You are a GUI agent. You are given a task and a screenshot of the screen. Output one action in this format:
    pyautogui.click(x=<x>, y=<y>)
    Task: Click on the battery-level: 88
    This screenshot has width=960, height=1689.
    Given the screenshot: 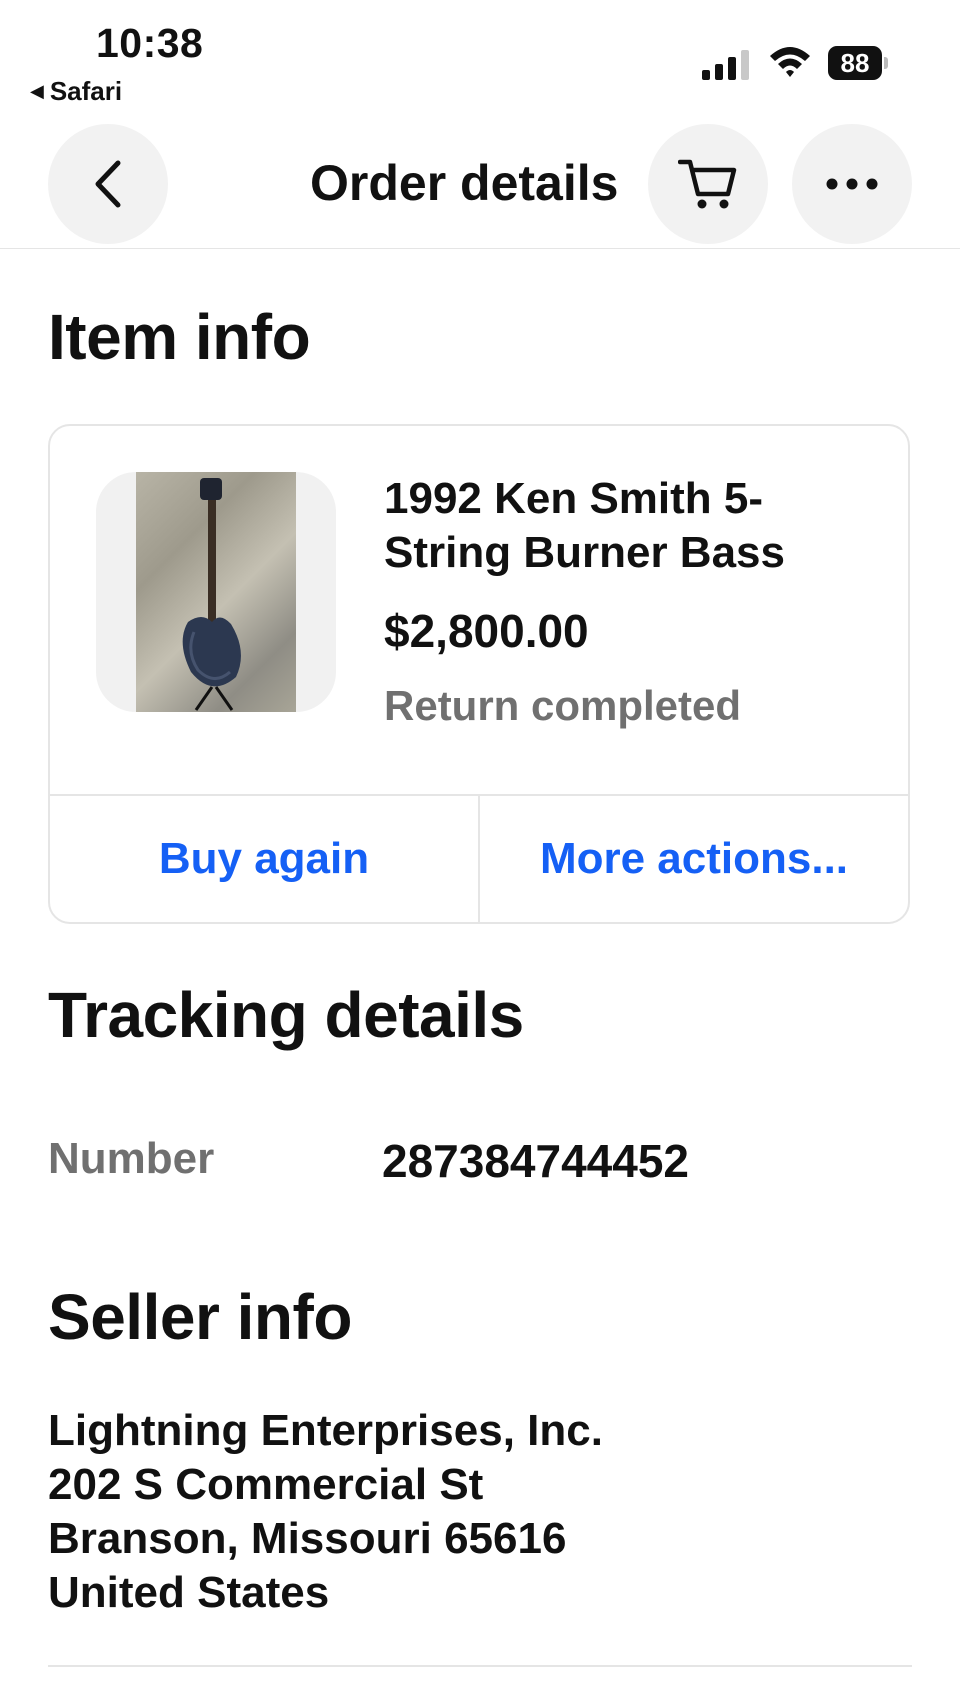 What is the action you would take?
    pyautogui.click(x=855, y=63)
    